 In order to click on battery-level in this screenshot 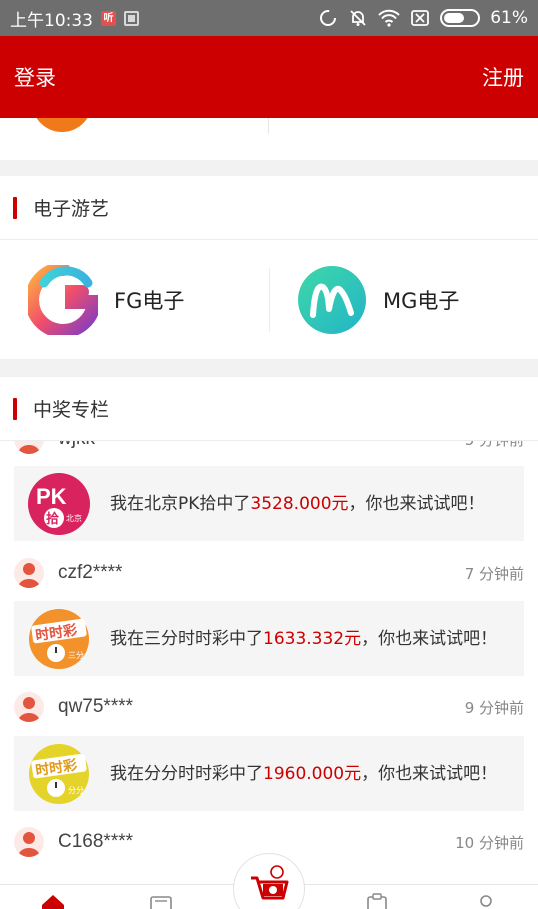, I will do `click(454, 18)`.